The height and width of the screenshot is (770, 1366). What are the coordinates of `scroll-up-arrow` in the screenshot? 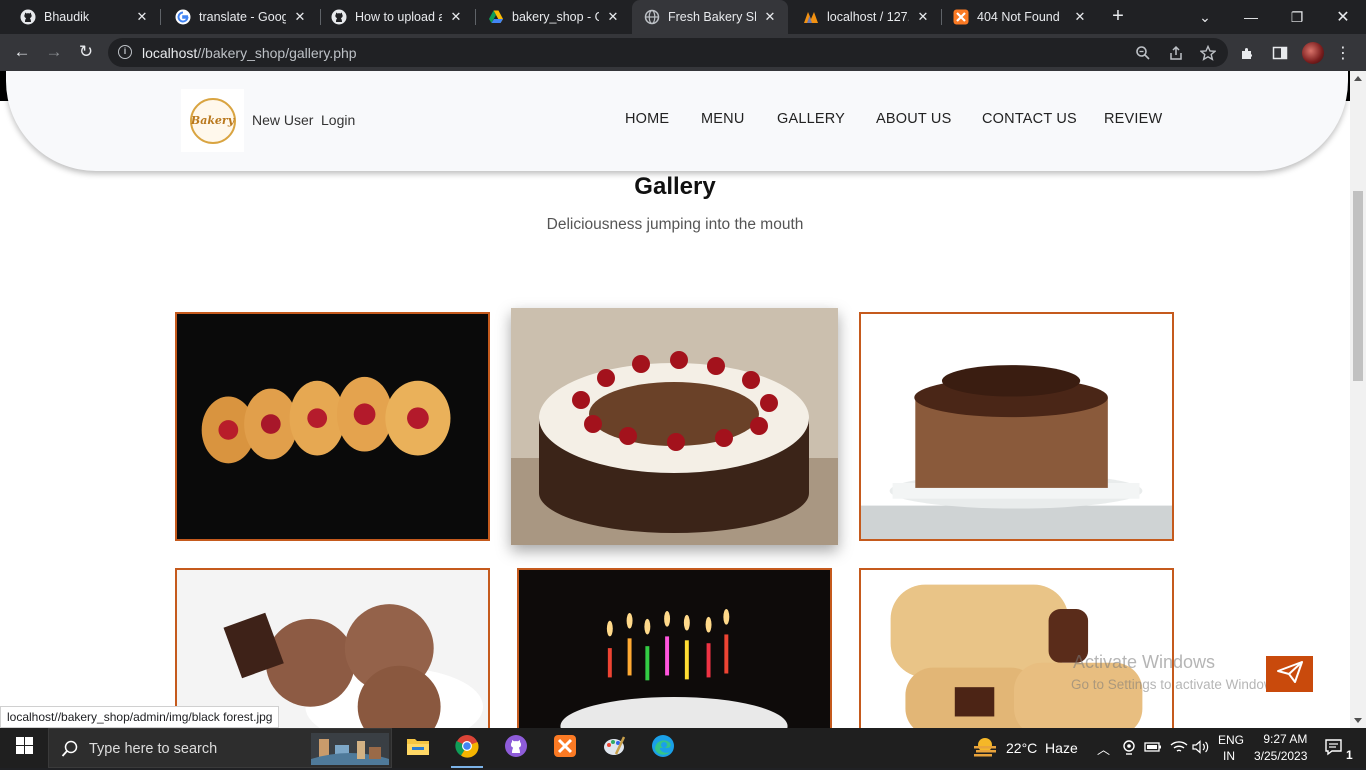 It's located at (1358, 78).